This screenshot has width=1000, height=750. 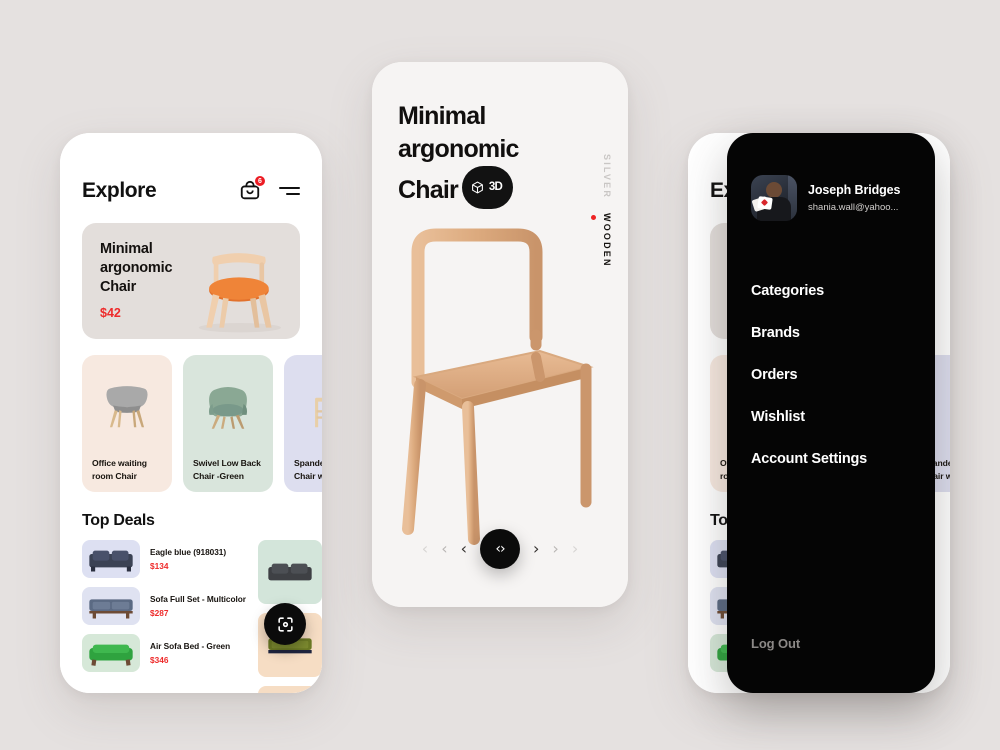 What do you see at coordinates (428, 190) in the screenshot?
I see `product-title-line-3: Chair` at bounding box center [428, 190].